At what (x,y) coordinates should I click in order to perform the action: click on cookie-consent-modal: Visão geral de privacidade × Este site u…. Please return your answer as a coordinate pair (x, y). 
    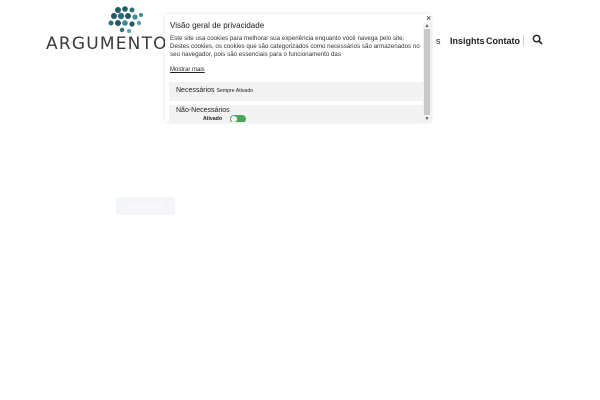
    Looking at the image, I should click on (298, 68).